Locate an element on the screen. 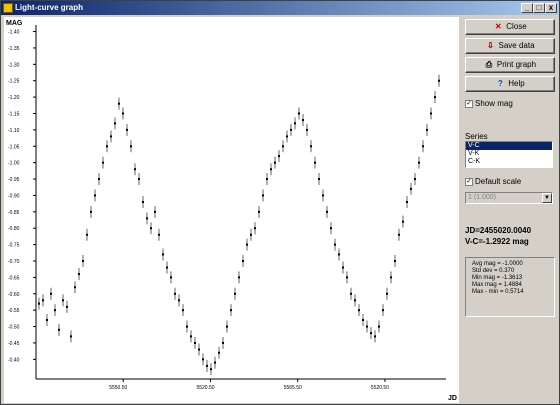 The image size is (560, 405). help-button: ? Help is located at coordinates (510, 84).